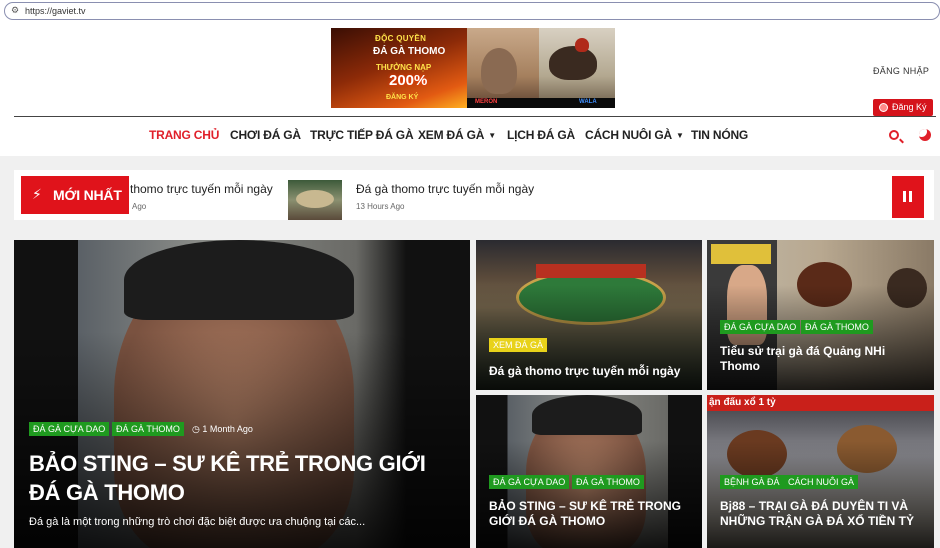  What do you see at coordinates (486, 102) in the screenshot?
I see `meron-label: MERON` at bounding box center [486, 102].